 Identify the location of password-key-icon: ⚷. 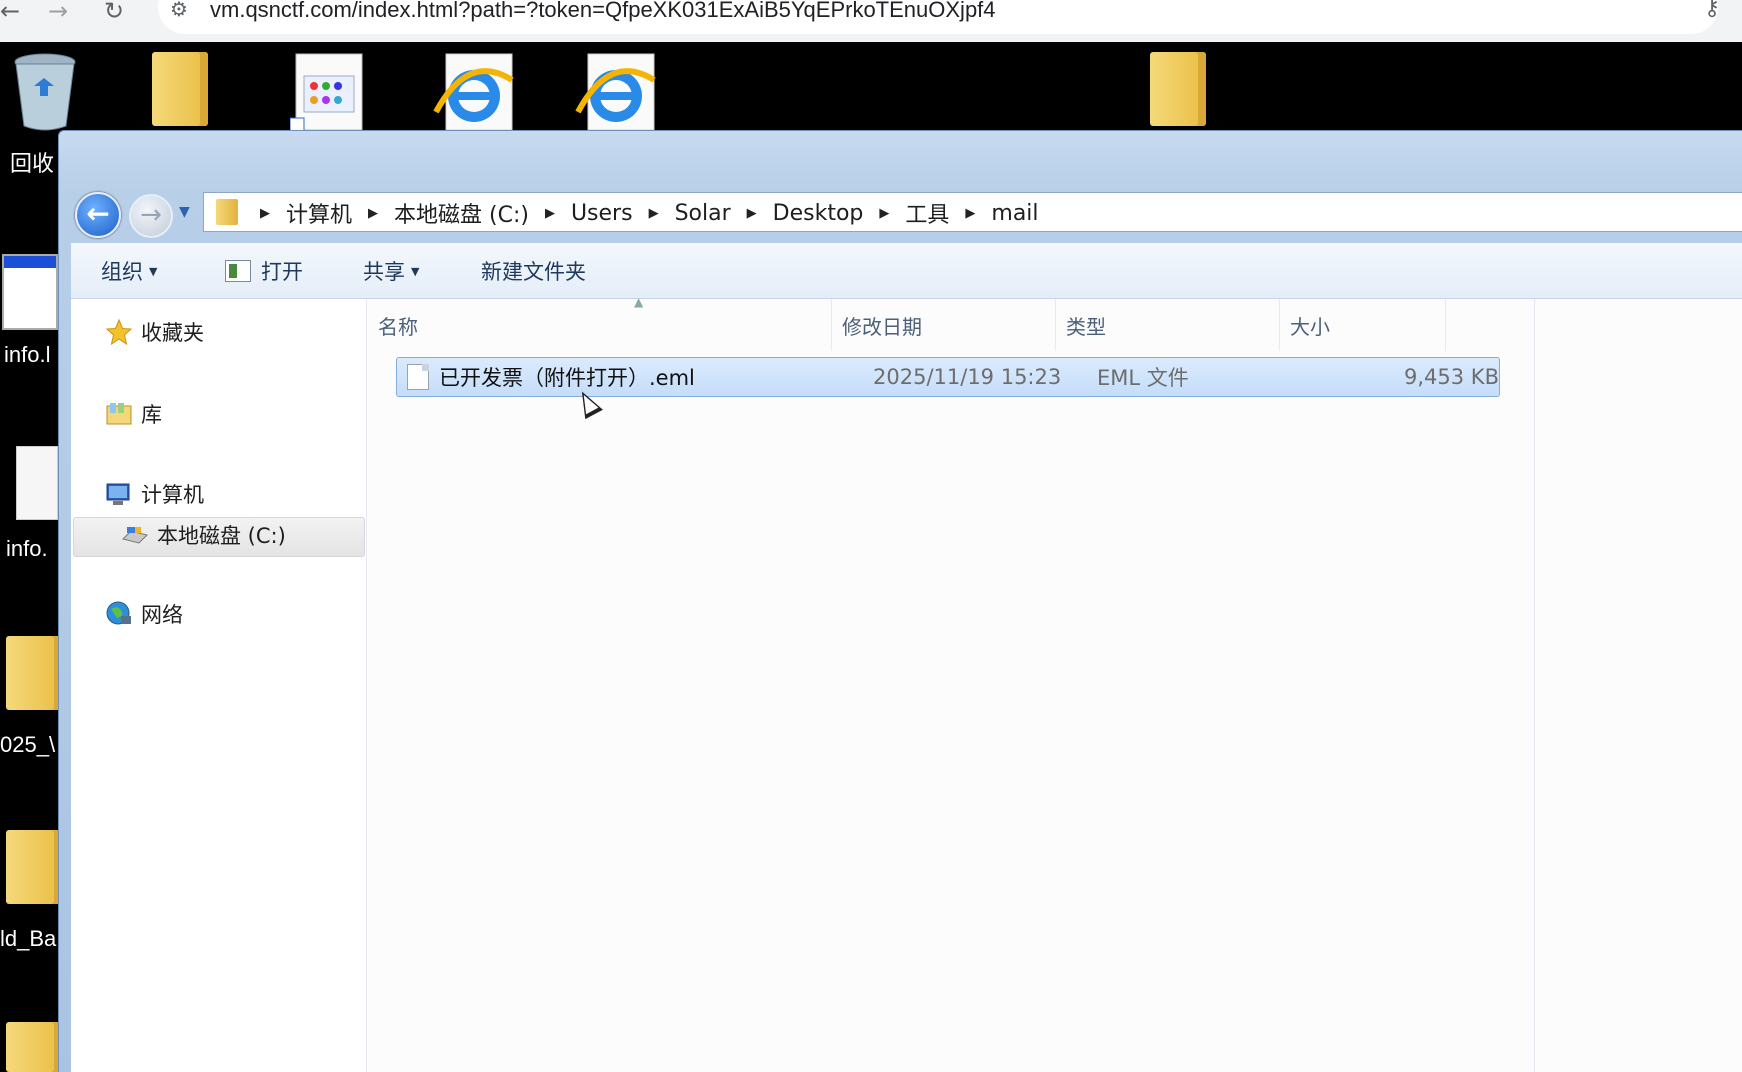
(1712, 10).